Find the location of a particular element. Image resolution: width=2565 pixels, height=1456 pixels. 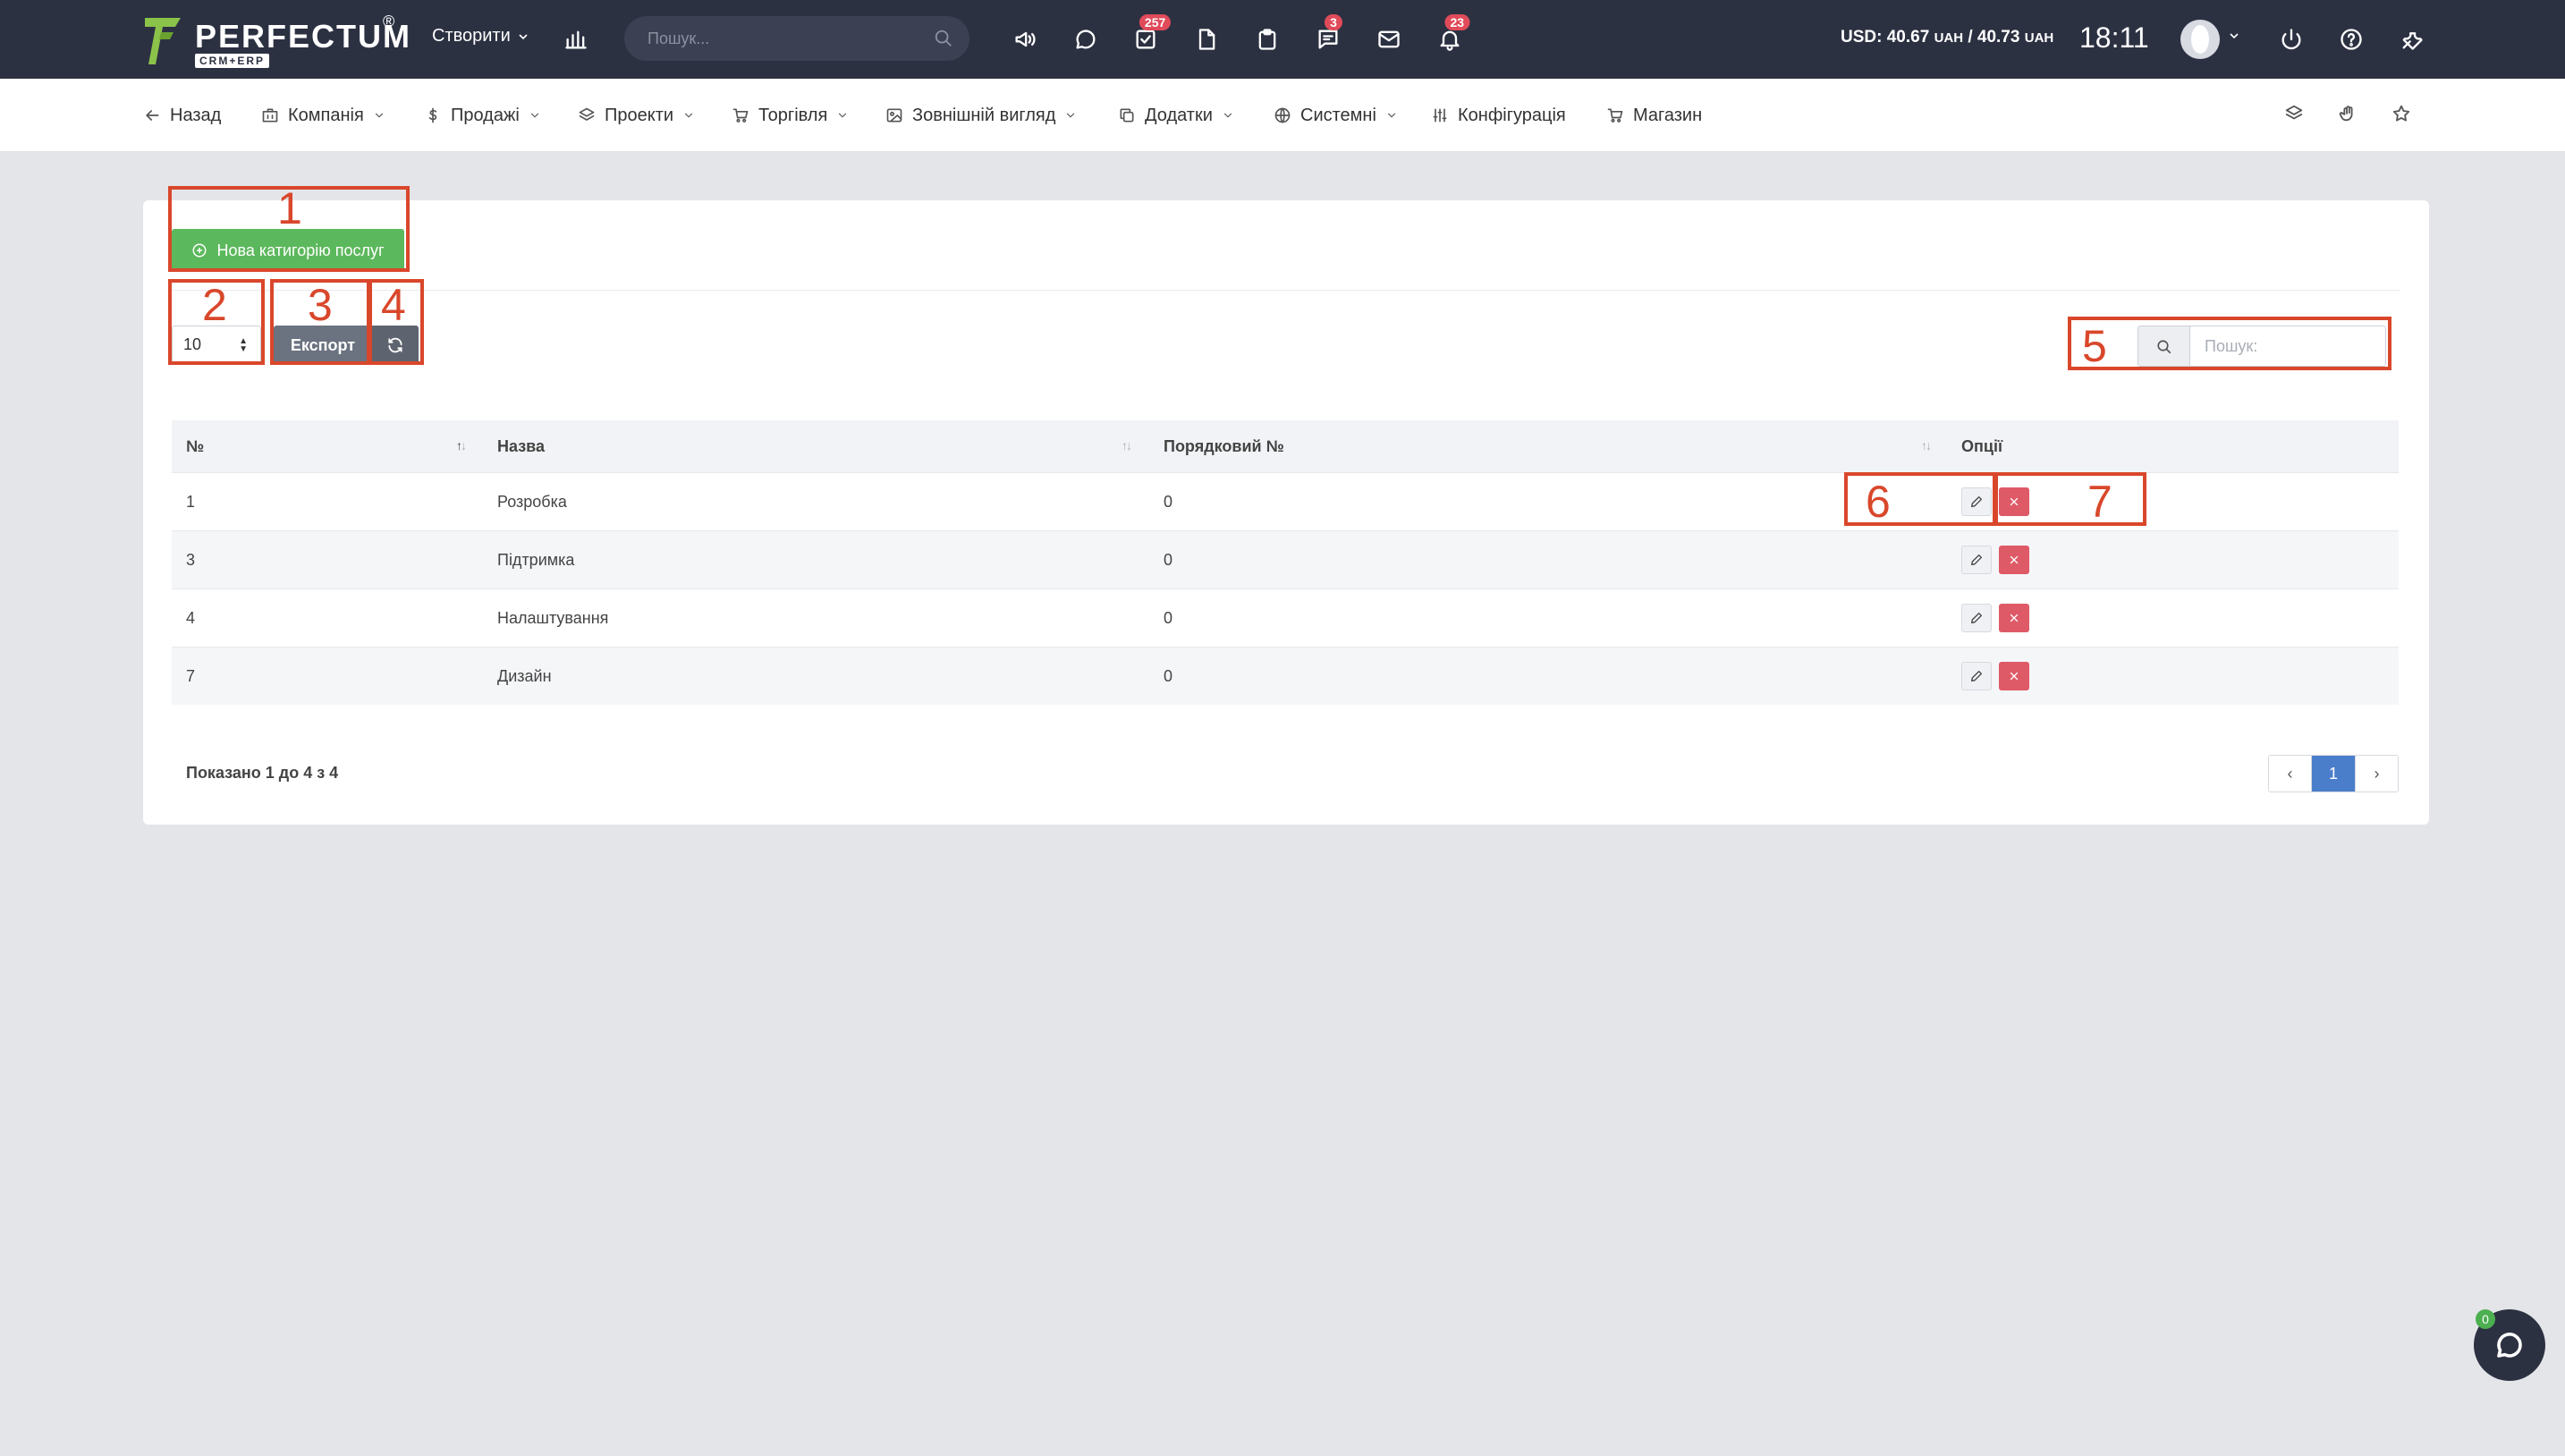

nav-sales: Продажі is located at coordinates (483, 115).